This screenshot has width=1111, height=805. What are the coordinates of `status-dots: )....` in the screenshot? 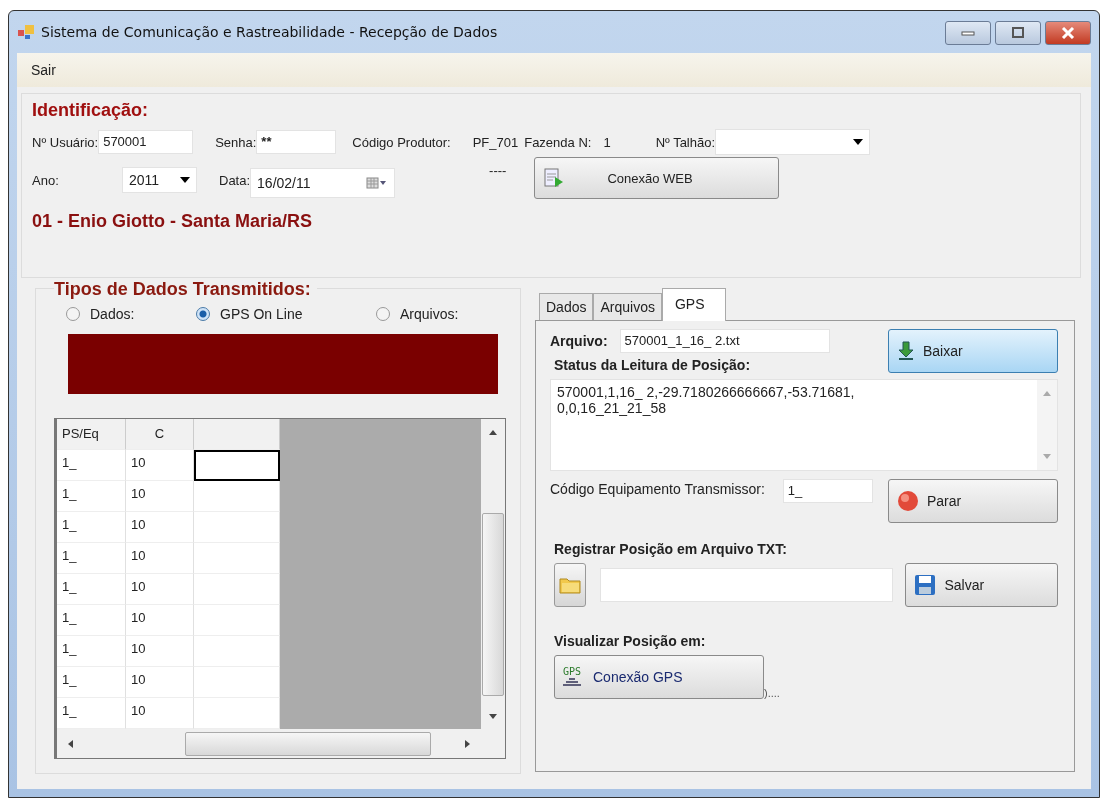 It's located at (772, 693).